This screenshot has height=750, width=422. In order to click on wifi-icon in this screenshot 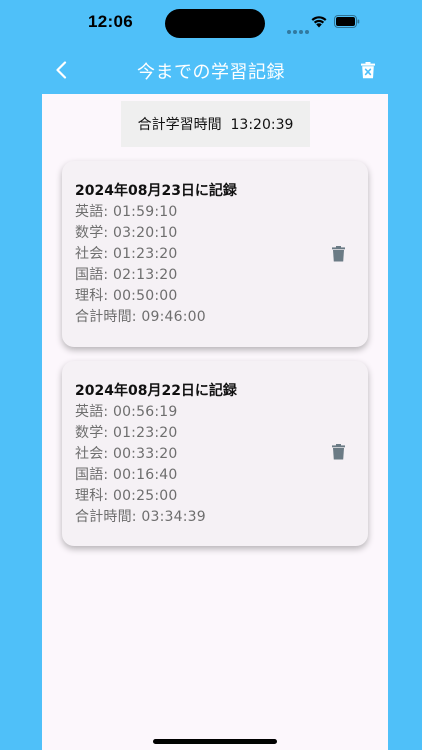, I will do `click(319, 22)`.